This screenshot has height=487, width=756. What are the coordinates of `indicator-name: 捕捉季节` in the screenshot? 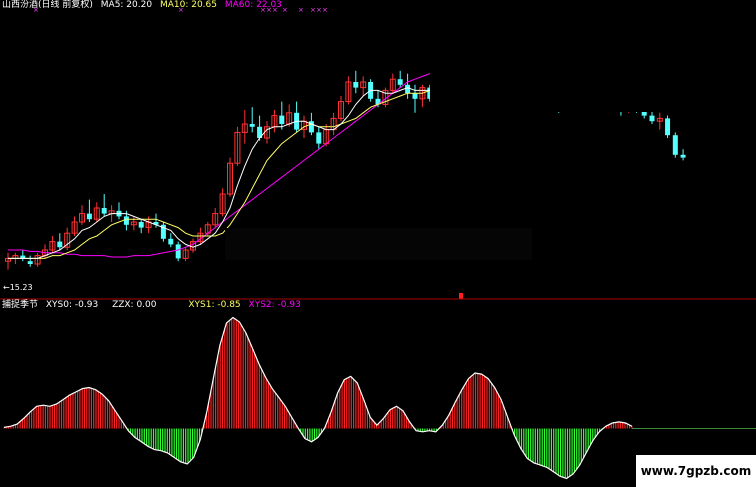 It's located at (20, 305).